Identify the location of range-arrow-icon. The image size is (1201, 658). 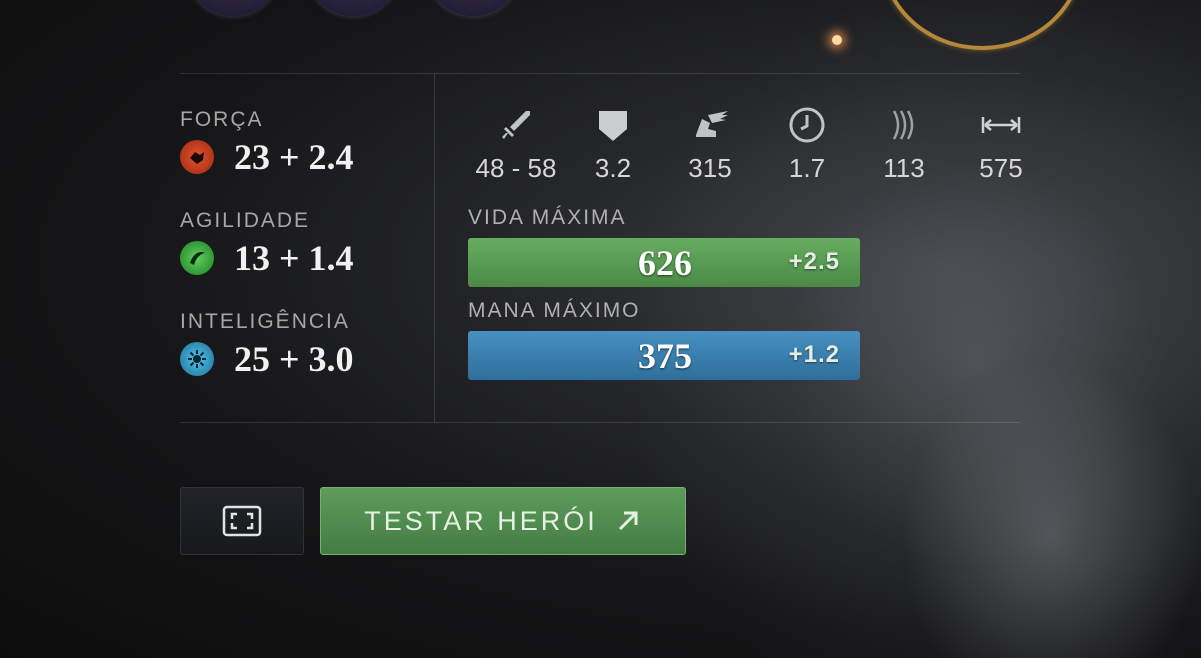
(1001, 125).